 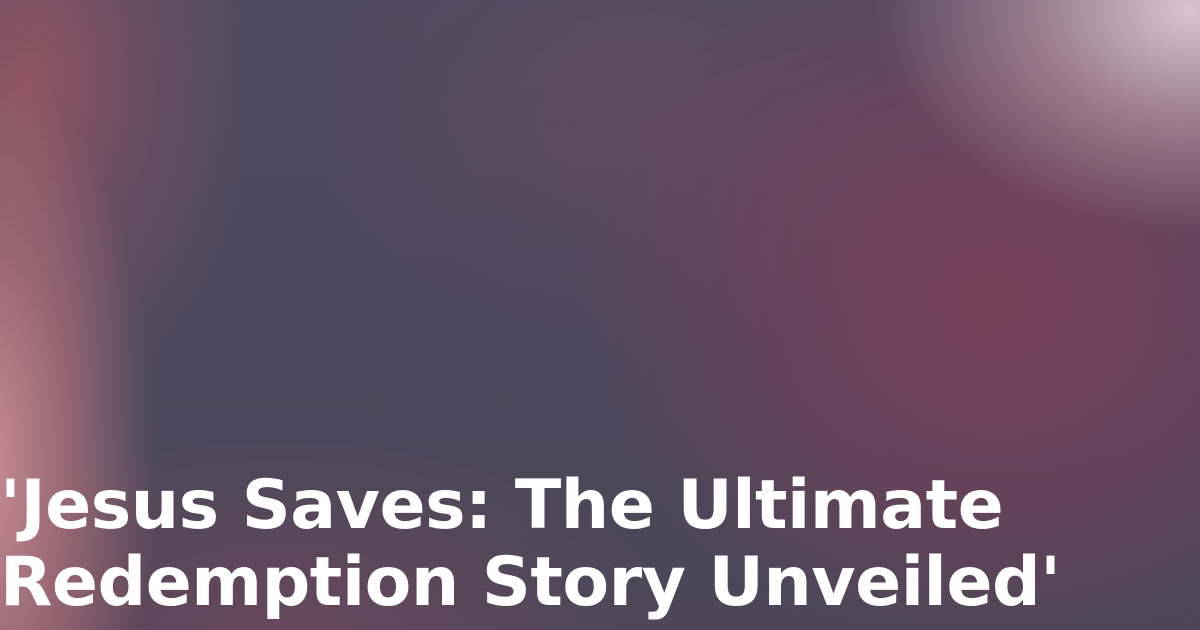 What do you see at coordinates (530, 583) in the screenshot?
I see `headline-line-2: Redemption Story Unveiled'` at bounding box center [530, 583].